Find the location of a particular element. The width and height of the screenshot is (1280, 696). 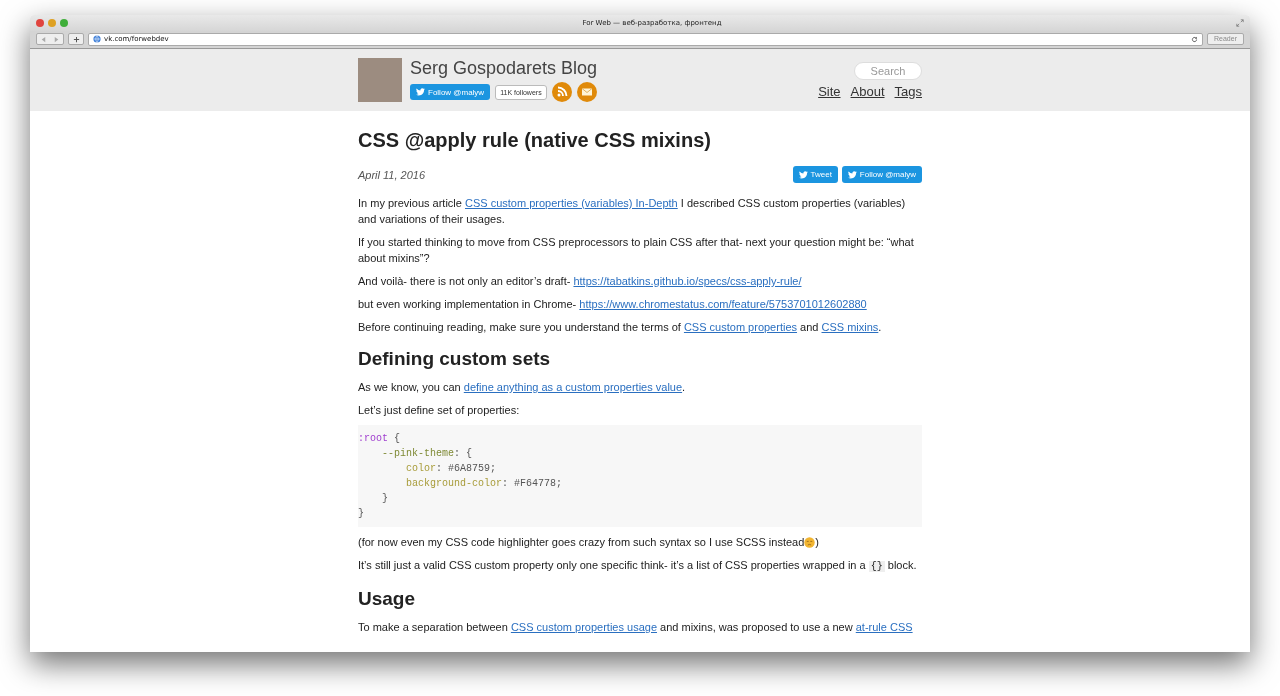

text-link: at-rule CSS is located at coordinates (884, 627).